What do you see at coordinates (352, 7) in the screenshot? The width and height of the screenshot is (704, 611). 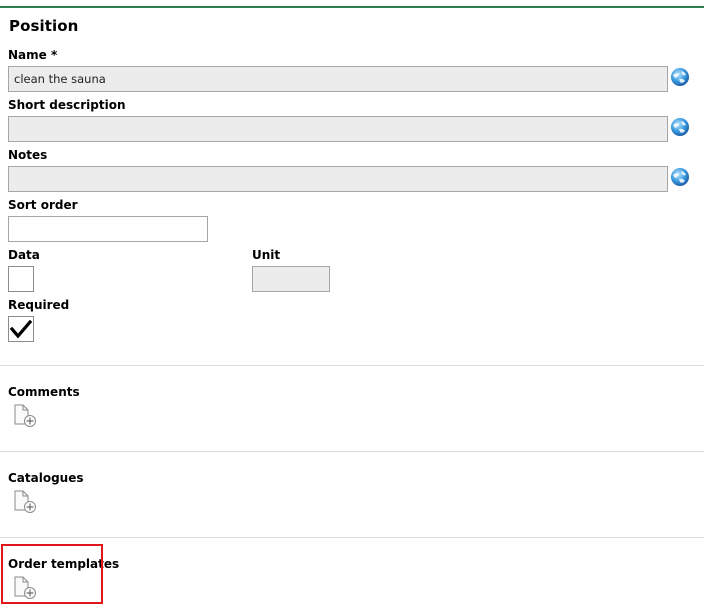 I see `header-rule` at bounding box center [352, 7].